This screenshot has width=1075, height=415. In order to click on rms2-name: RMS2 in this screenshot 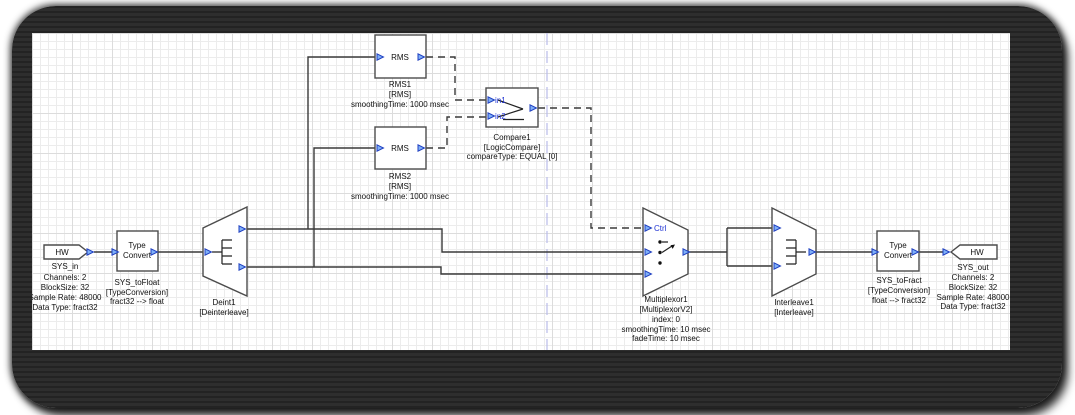, I will do `click(400, 176)`.